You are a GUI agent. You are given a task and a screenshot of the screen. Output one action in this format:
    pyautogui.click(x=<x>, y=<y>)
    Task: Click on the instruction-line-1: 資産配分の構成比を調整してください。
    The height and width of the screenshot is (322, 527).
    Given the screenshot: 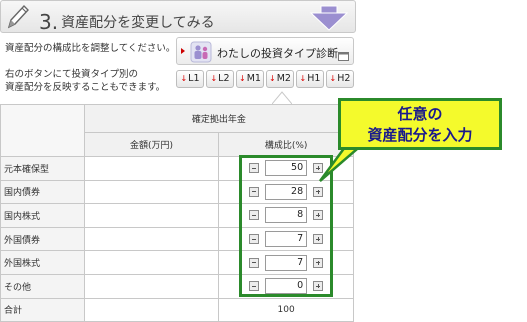 What is the action you would take?
    pyautogui.click(x=90, y=48)
    